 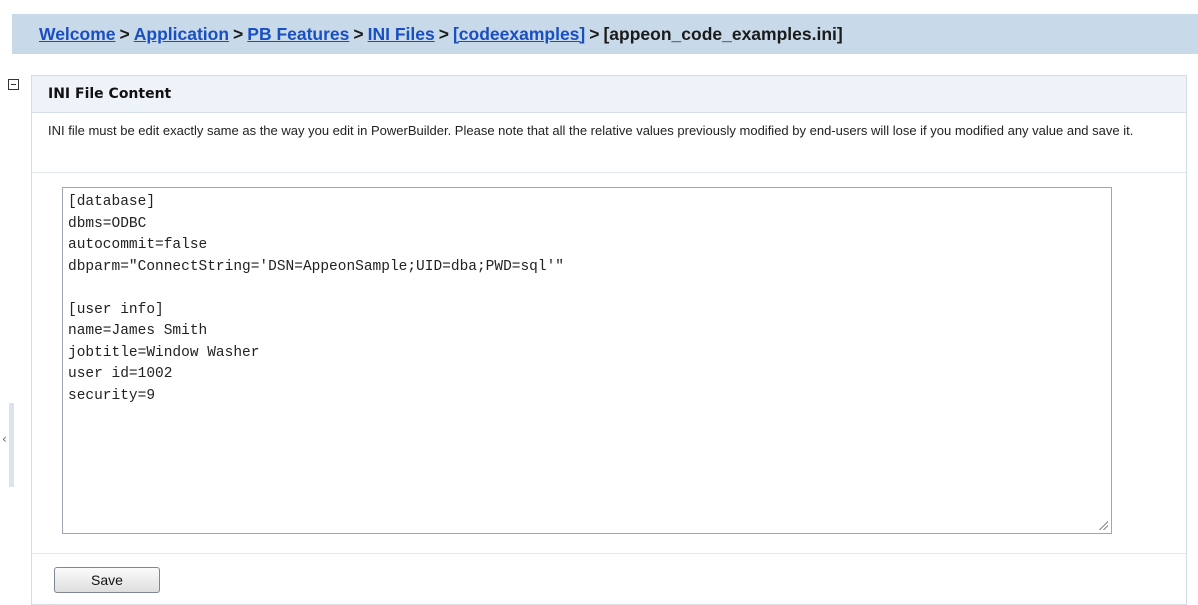 What do you see at coordinates (181, 34) in the screenshot?
I see `breadcrumb-link-application: Application` at bounding box center [181, 34].